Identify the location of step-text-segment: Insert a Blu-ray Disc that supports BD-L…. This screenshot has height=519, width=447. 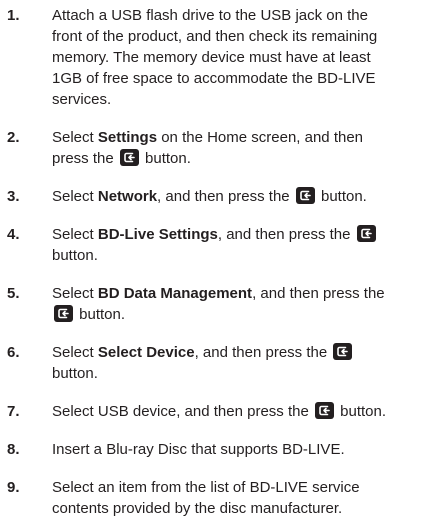
(198, 449).